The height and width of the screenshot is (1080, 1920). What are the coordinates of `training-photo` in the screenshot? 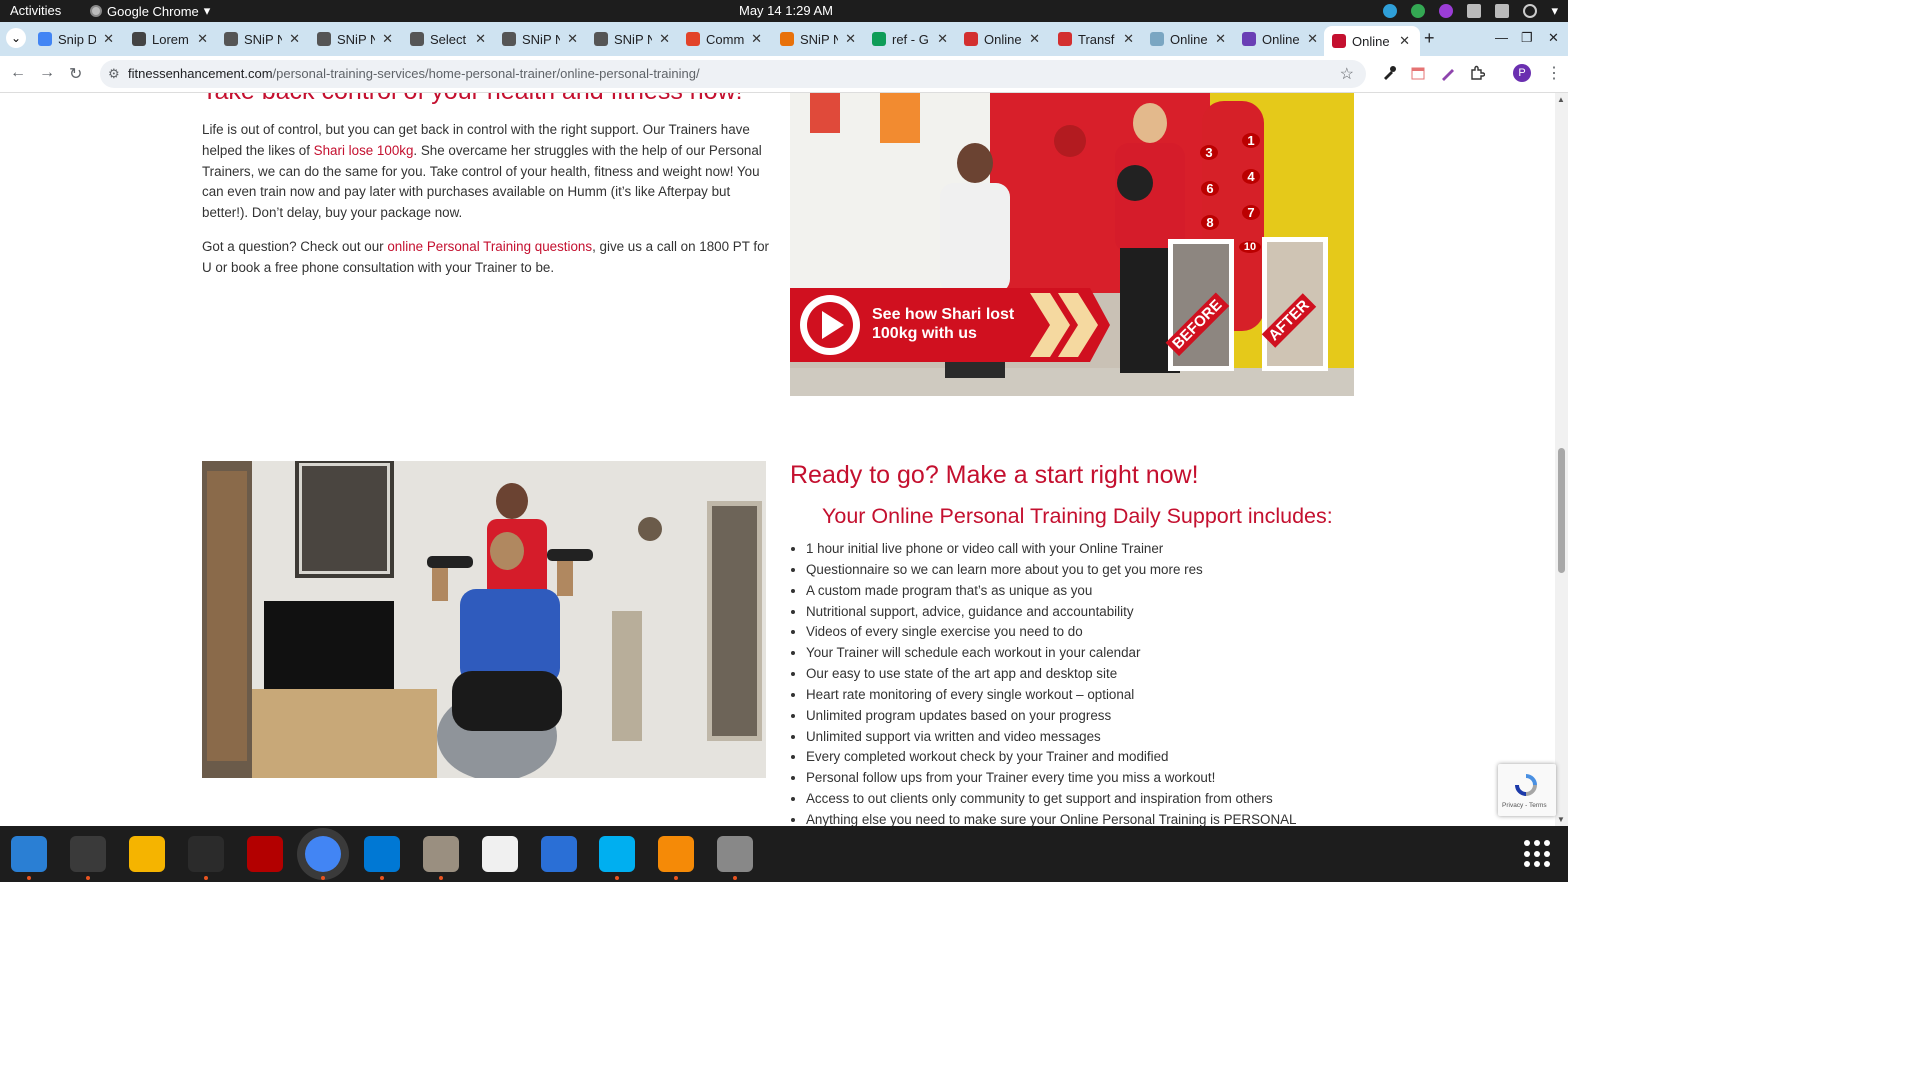 It's located at (484, 619).